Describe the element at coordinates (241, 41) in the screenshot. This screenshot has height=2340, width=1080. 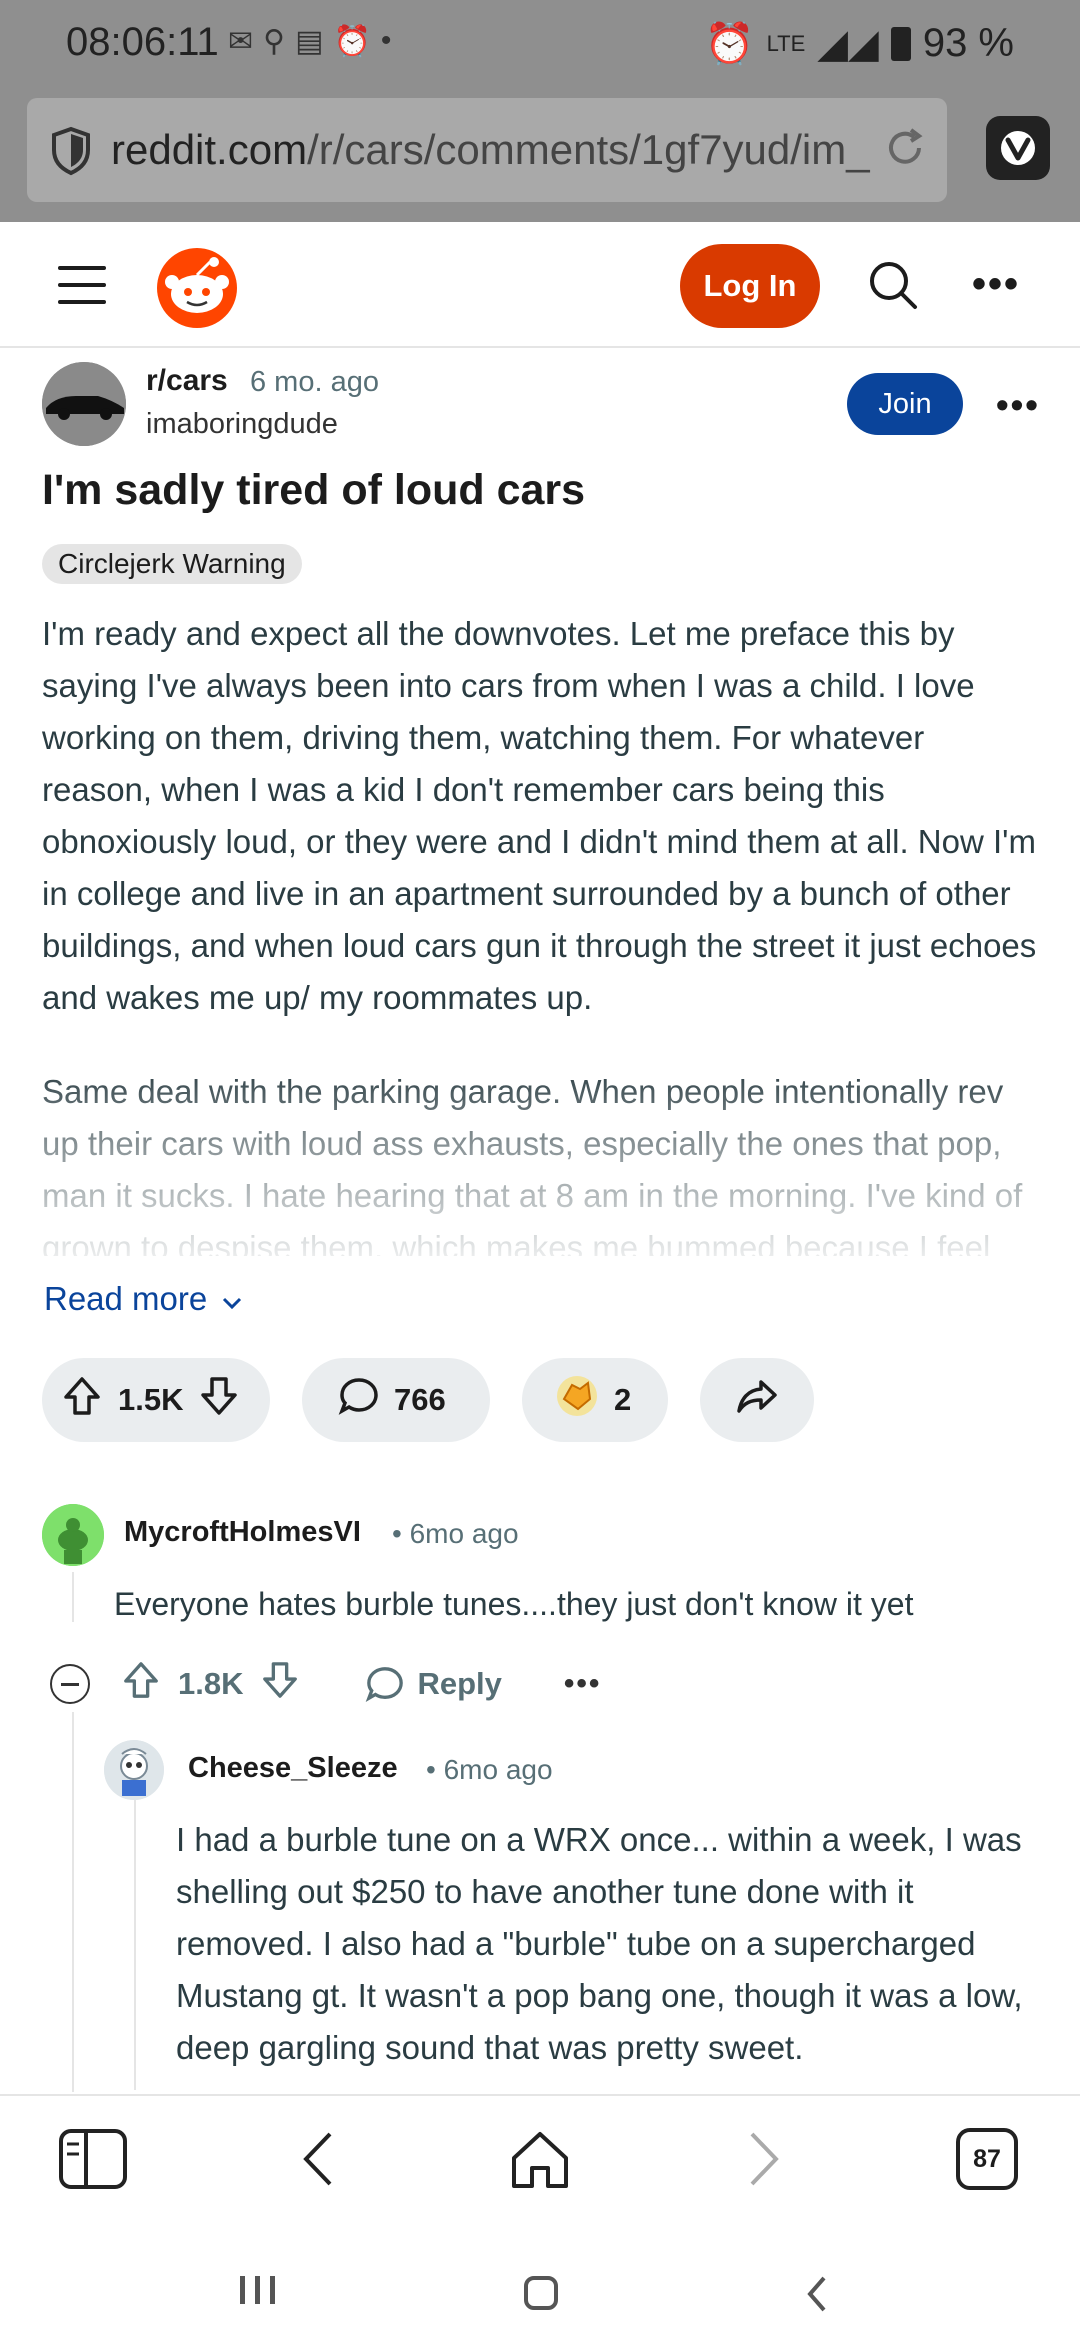
I see `mail-icon: ✉` at that location.